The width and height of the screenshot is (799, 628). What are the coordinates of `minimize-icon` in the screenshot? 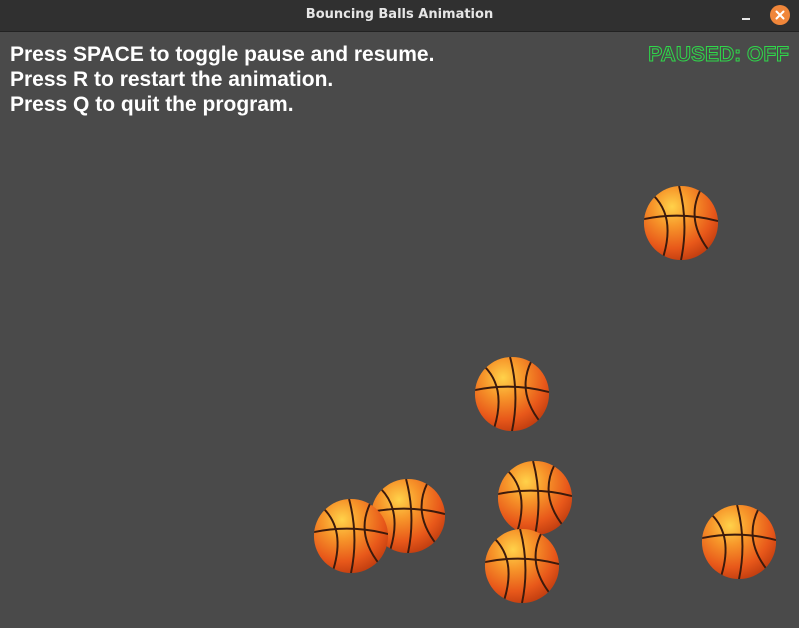 It's located at (746, 19).